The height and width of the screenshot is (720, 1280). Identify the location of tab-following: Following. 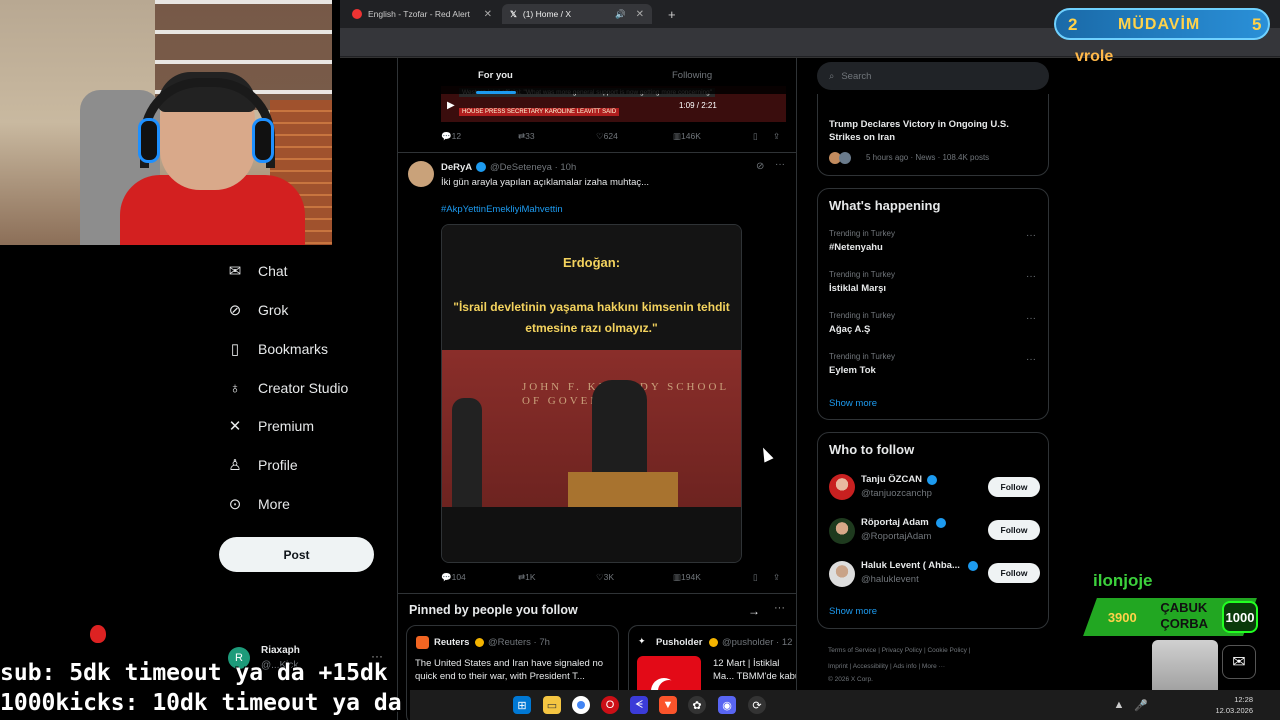
(692, 75).